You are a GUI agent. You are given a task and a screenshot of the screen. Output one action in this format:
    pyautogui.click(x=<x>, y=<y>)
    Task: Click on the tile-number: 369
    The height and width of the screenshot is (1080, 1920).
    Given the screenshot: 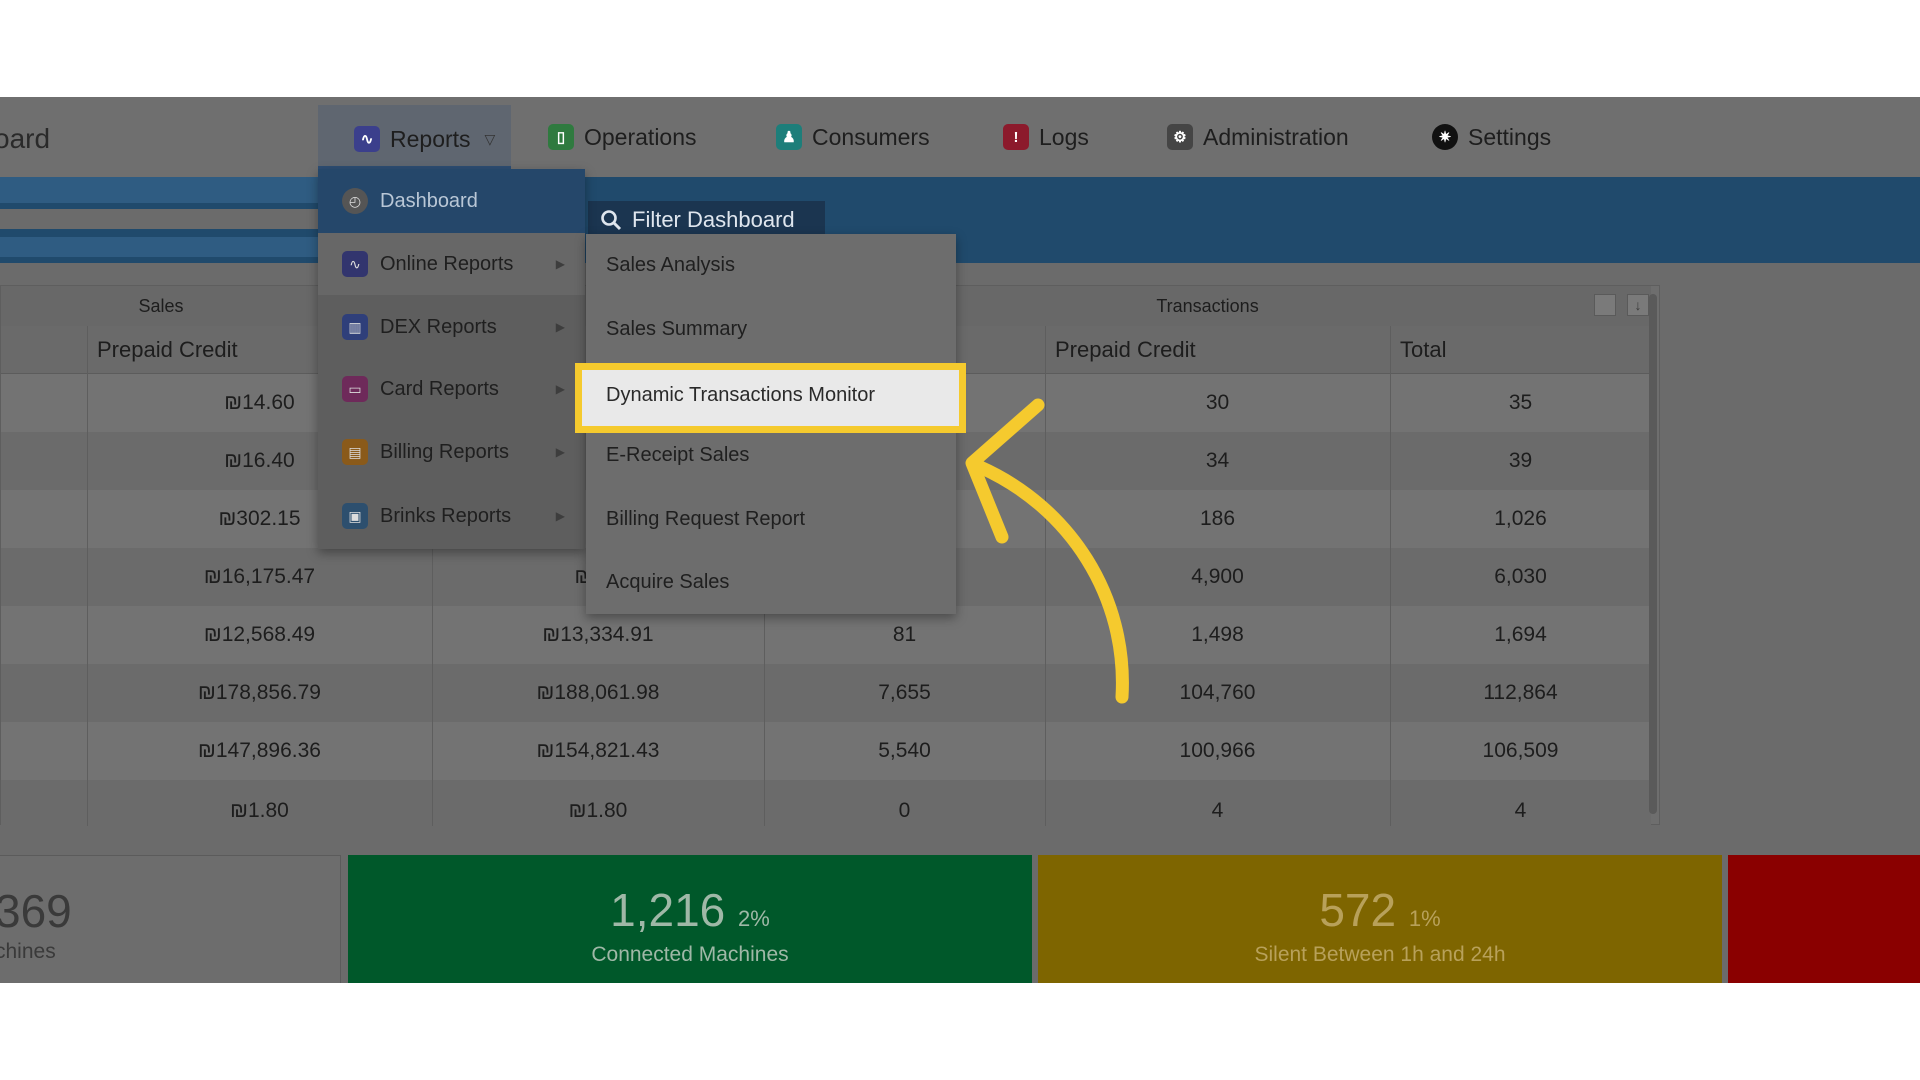 What is the action you would take?
    pyautogui.click(x=36, y=911)
    